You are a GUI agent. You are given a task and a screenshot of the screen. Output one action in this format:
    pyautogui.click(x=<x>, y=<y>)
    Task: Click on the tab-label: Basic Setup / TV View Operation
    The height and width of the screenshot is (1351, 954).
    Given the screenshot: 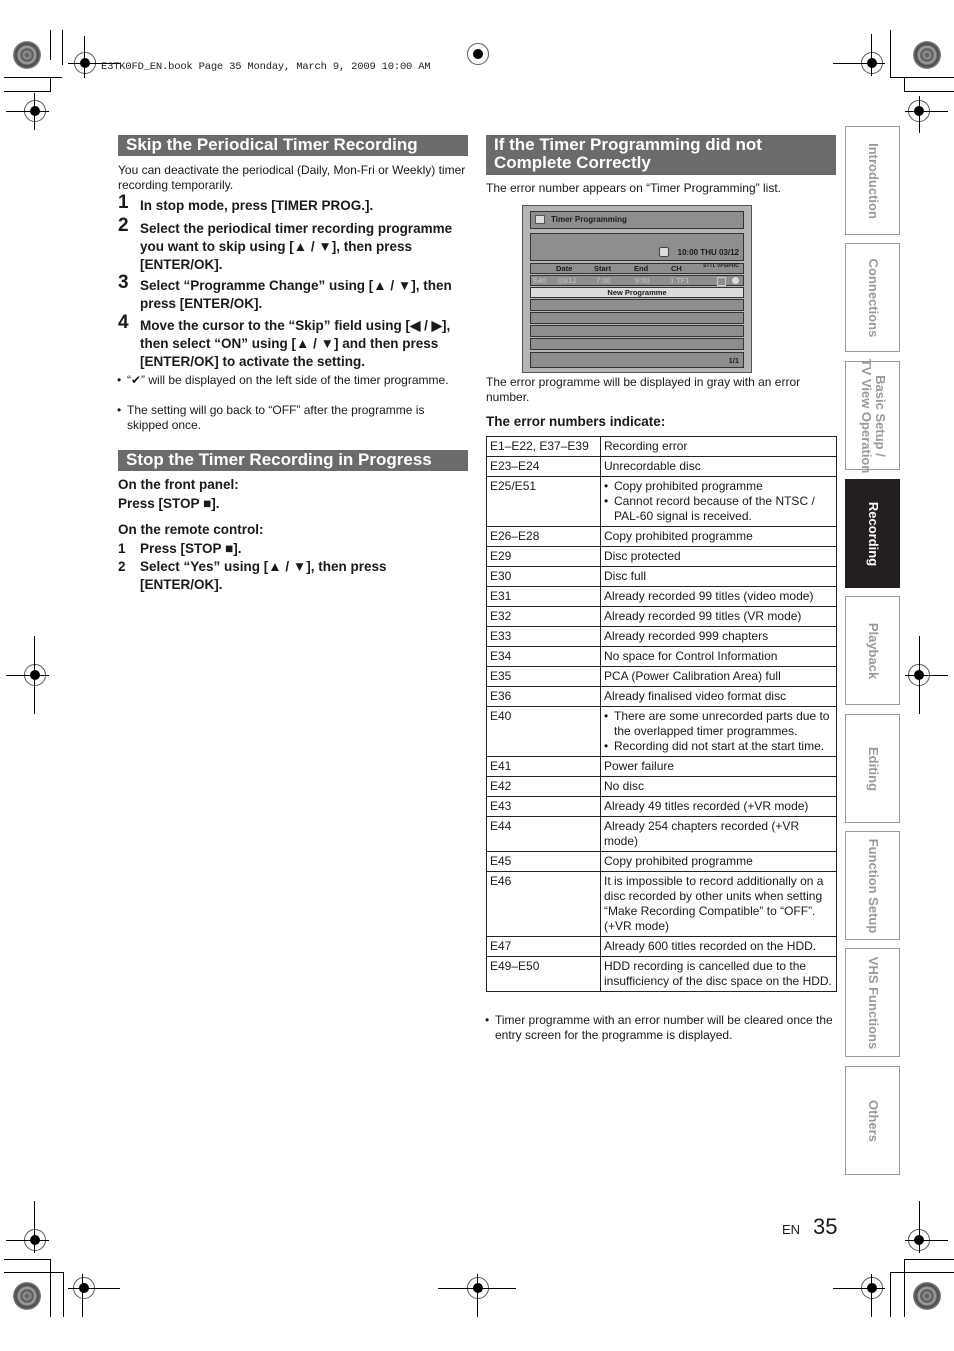 What is the action you would take?
    pyautogui.click(x=873, y=415)
    